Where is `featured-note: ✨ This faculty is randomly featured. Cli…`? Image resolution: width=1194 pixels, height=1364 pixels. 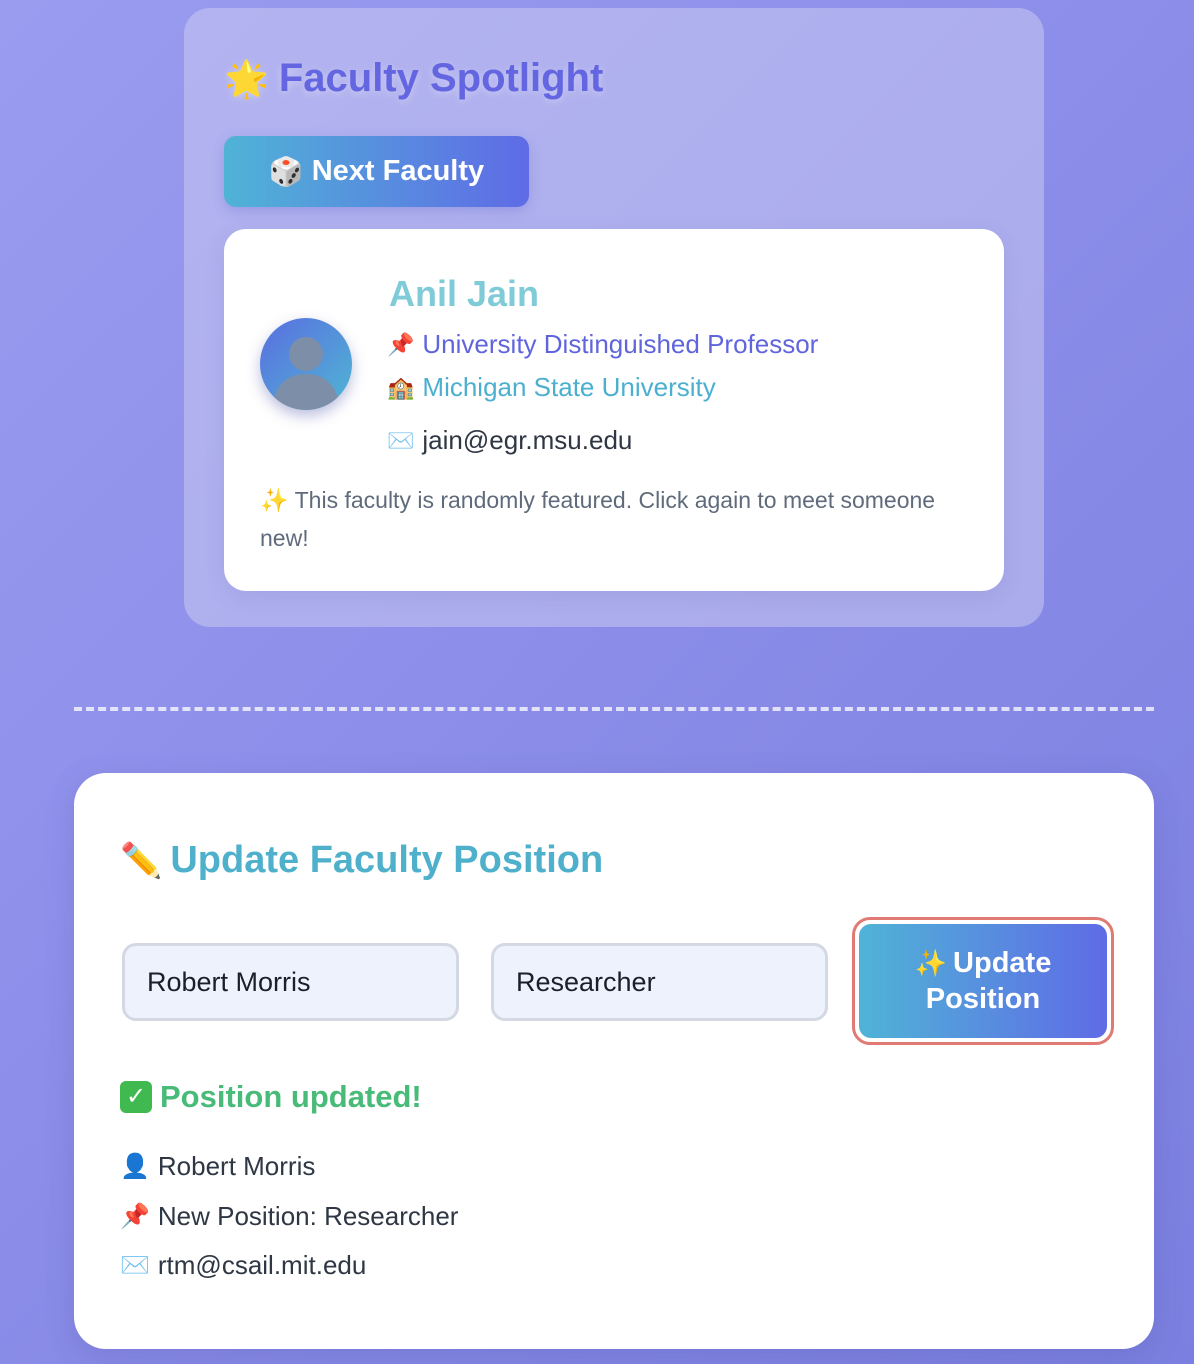 featured-note: ✨ This faculty is randomly featured. Cli… is located at coordinates (610, 519).